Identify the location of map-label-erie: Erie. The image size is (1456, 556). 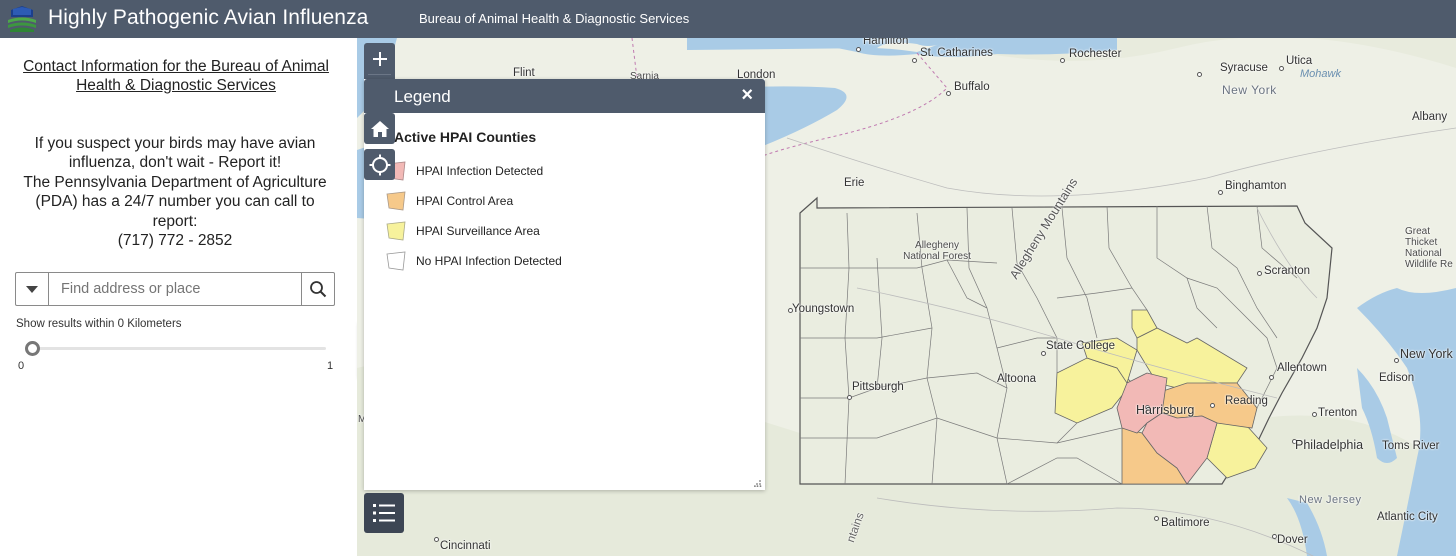
(854, 183).